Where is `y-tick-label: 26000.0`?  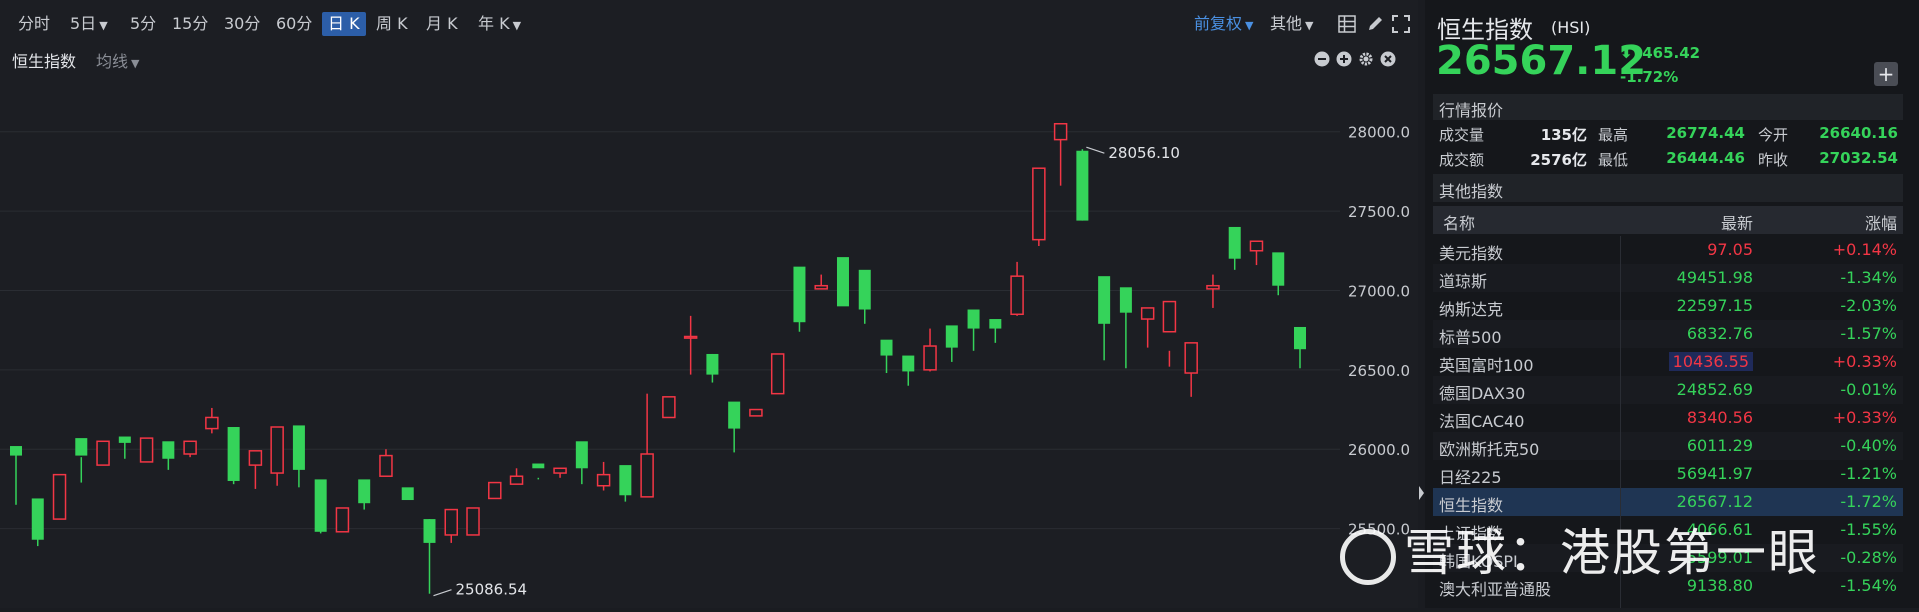 y-tick-label: 26000.0 is located at coordinates (1379, 450).